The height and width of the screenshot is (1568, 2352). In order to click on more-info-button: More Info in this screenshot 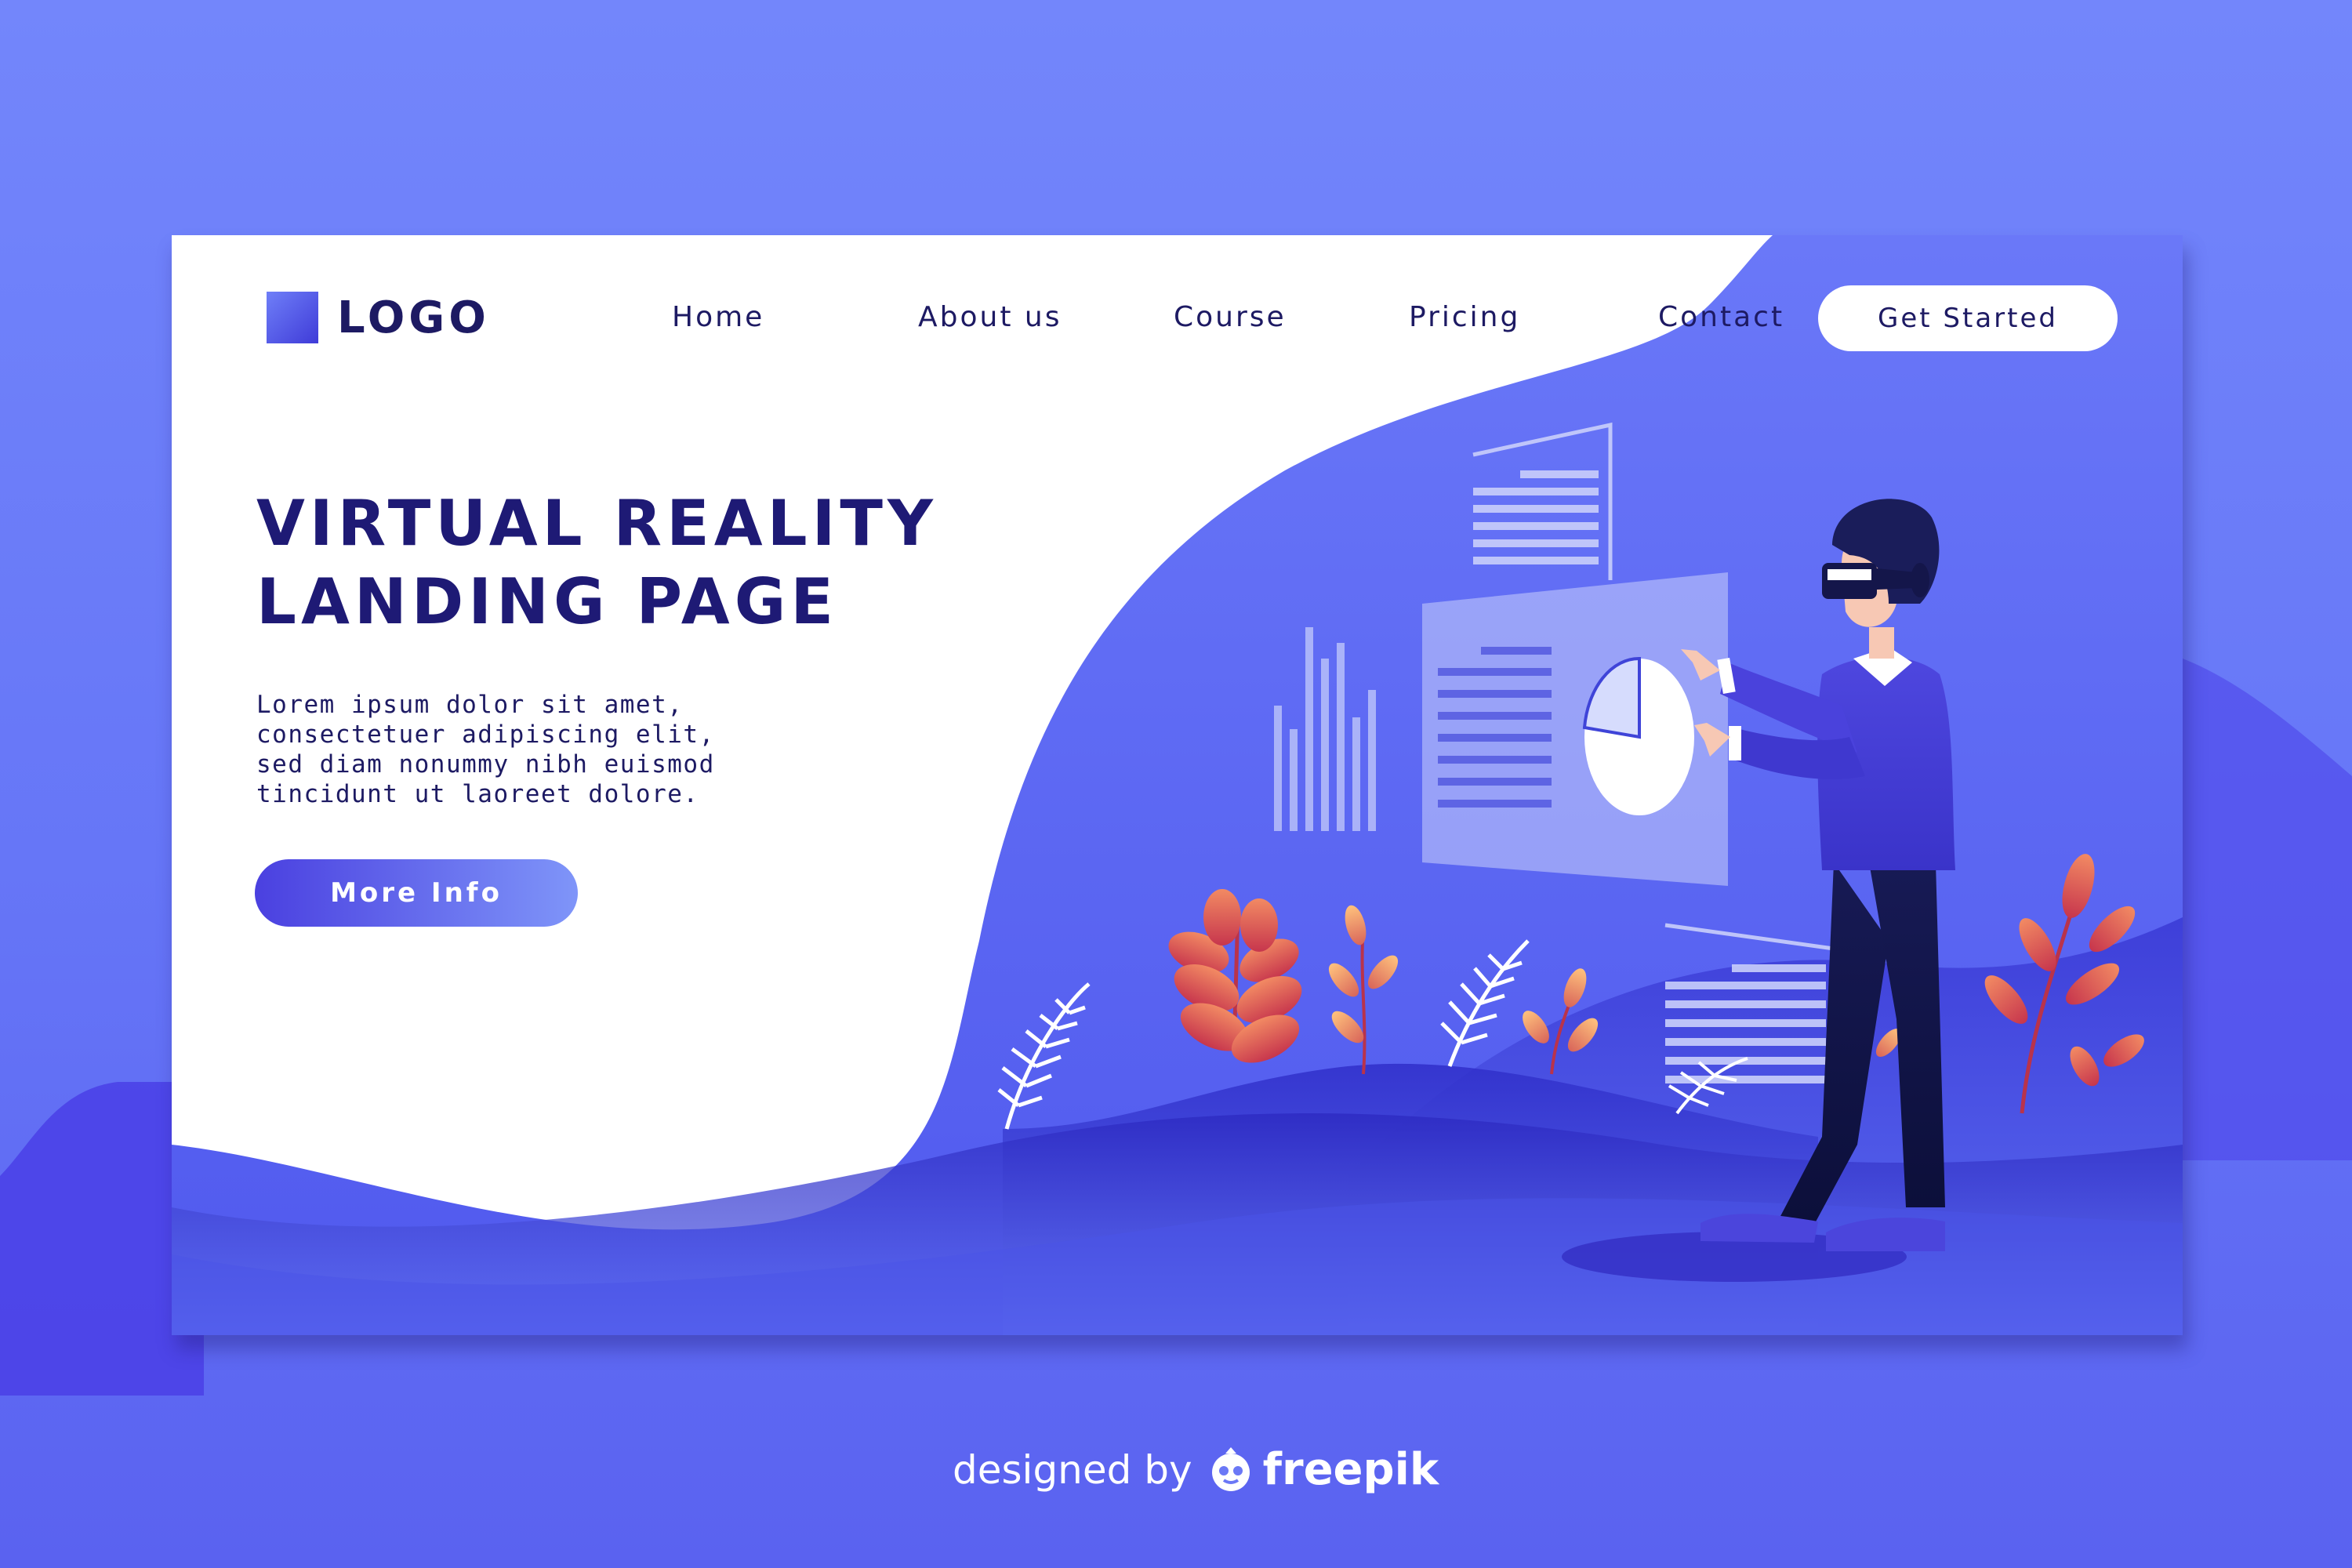, I will do `click(416, 893)`.